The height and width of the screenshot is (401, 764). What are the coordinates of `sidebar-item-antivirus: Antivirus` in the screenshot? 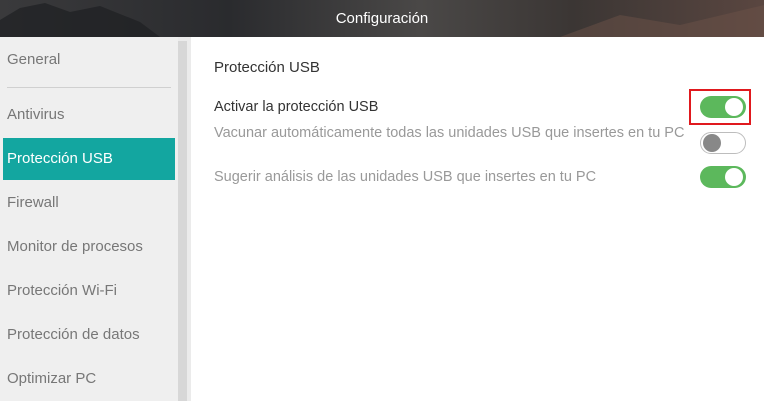 It's located at (87, 115).